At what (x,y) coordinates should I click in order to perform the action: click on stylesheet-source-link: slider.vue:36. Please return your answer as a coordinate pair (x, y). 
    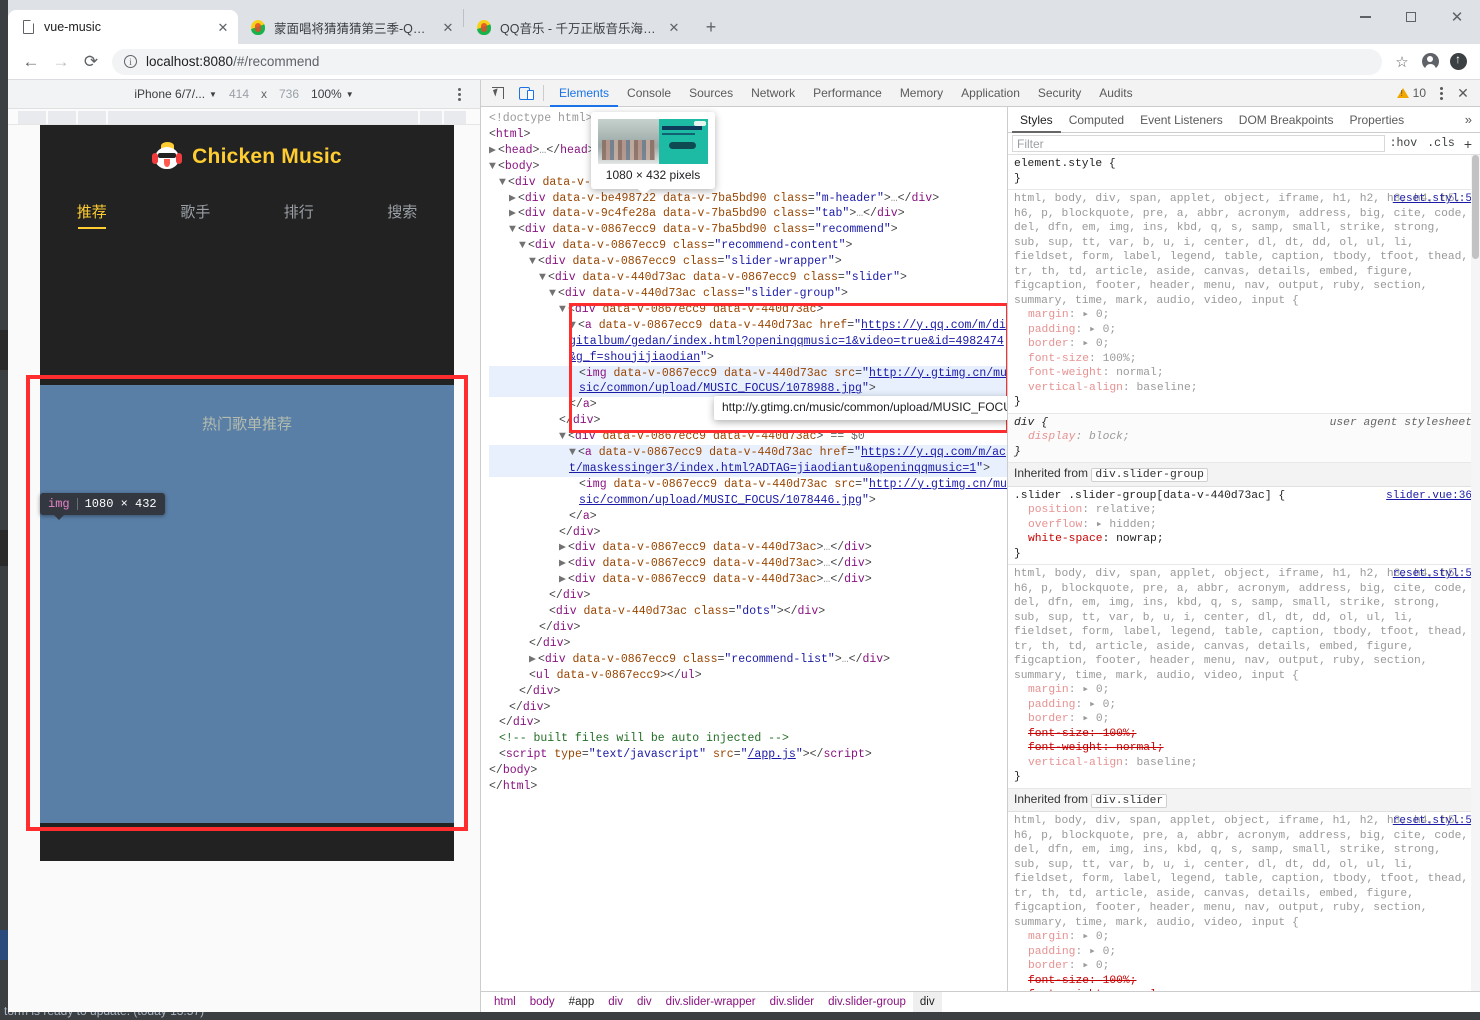
    Looking at the image, I should click on (1429, 496).